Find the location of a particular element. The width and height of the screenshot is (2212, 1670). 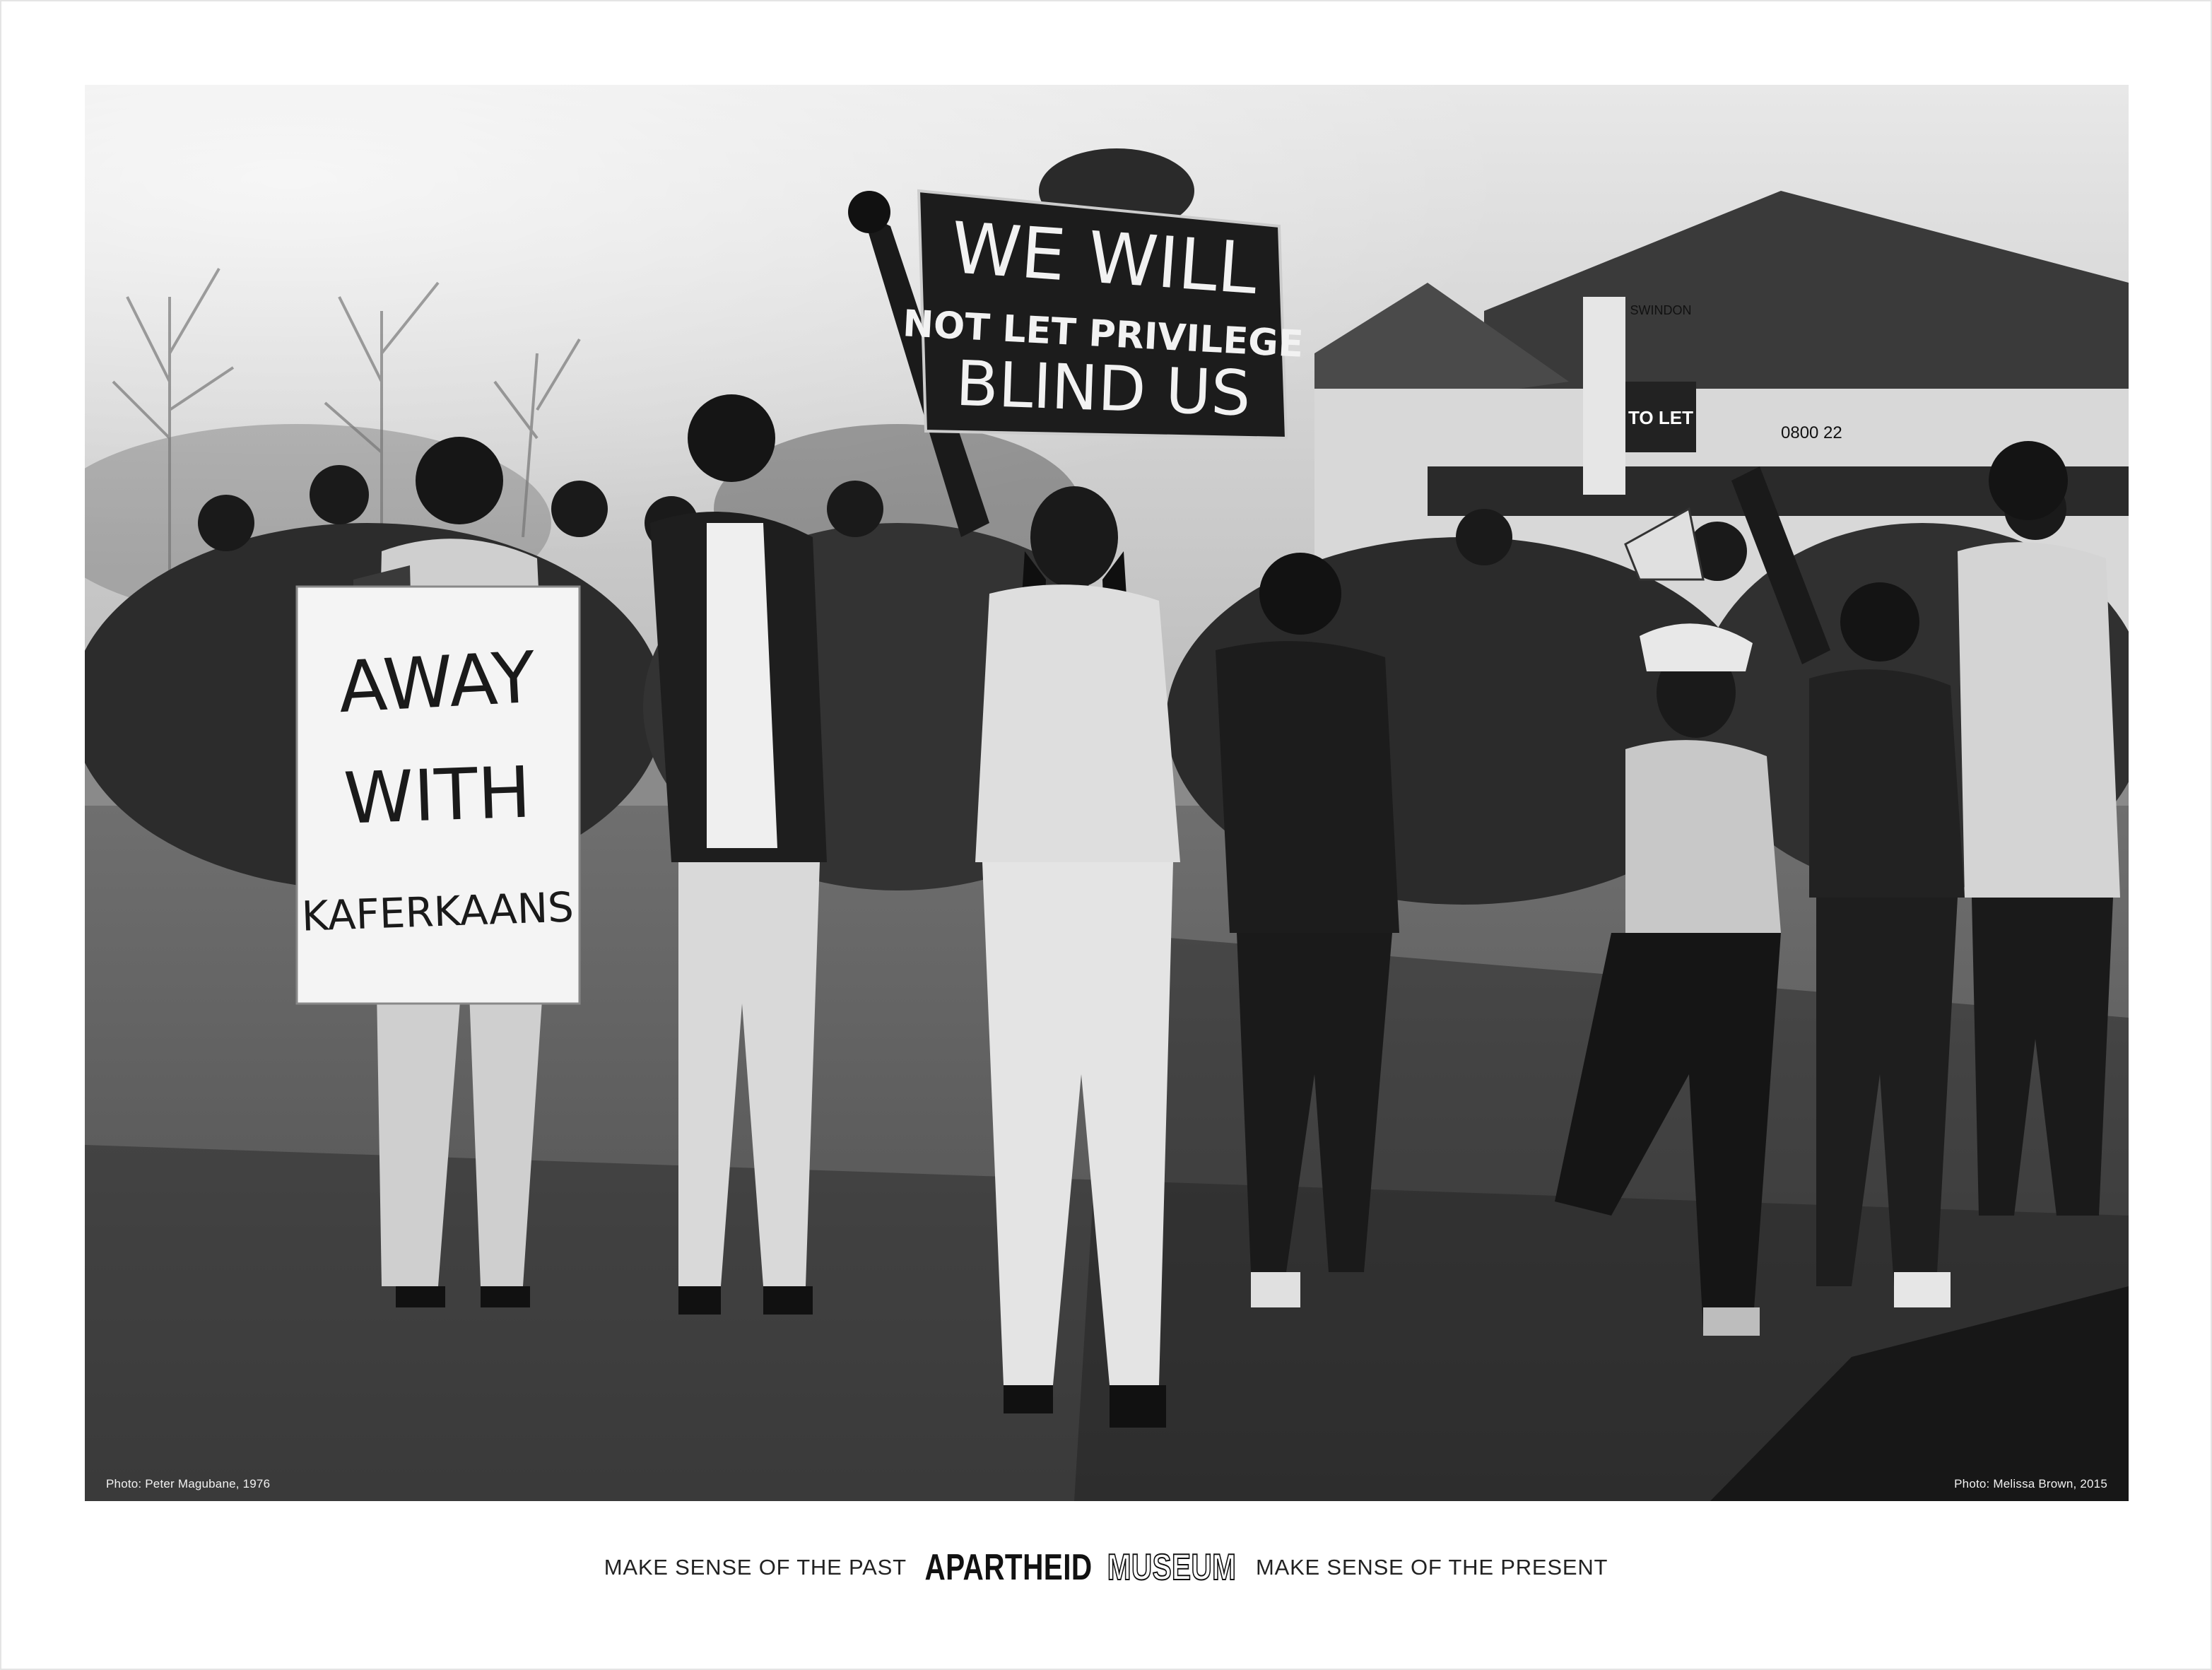

logo-museum: MUSEUM is located at coordinates (1172, 1568).